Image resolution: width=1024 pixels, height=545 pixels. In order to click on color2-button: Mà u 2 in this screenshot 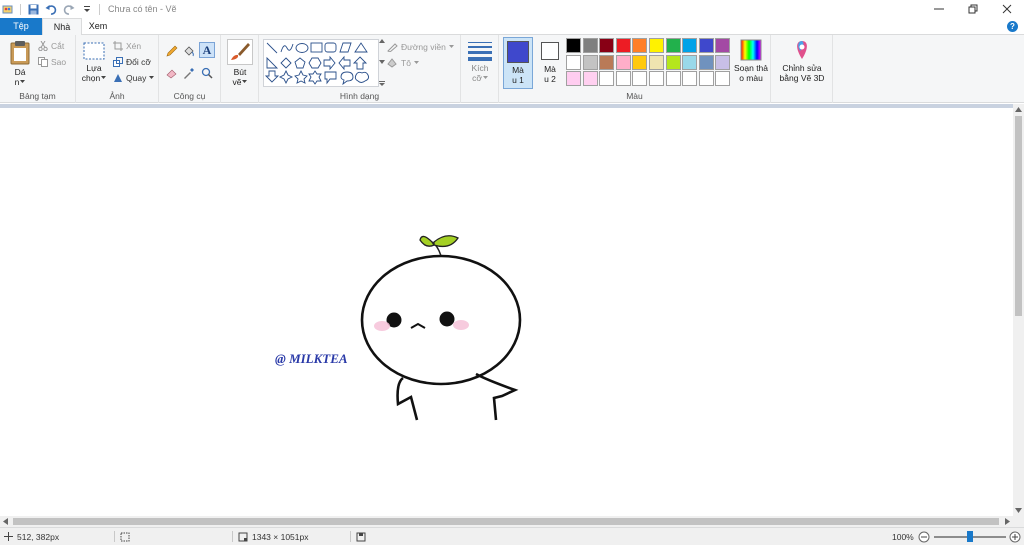, I will do `click(550, 63)`.